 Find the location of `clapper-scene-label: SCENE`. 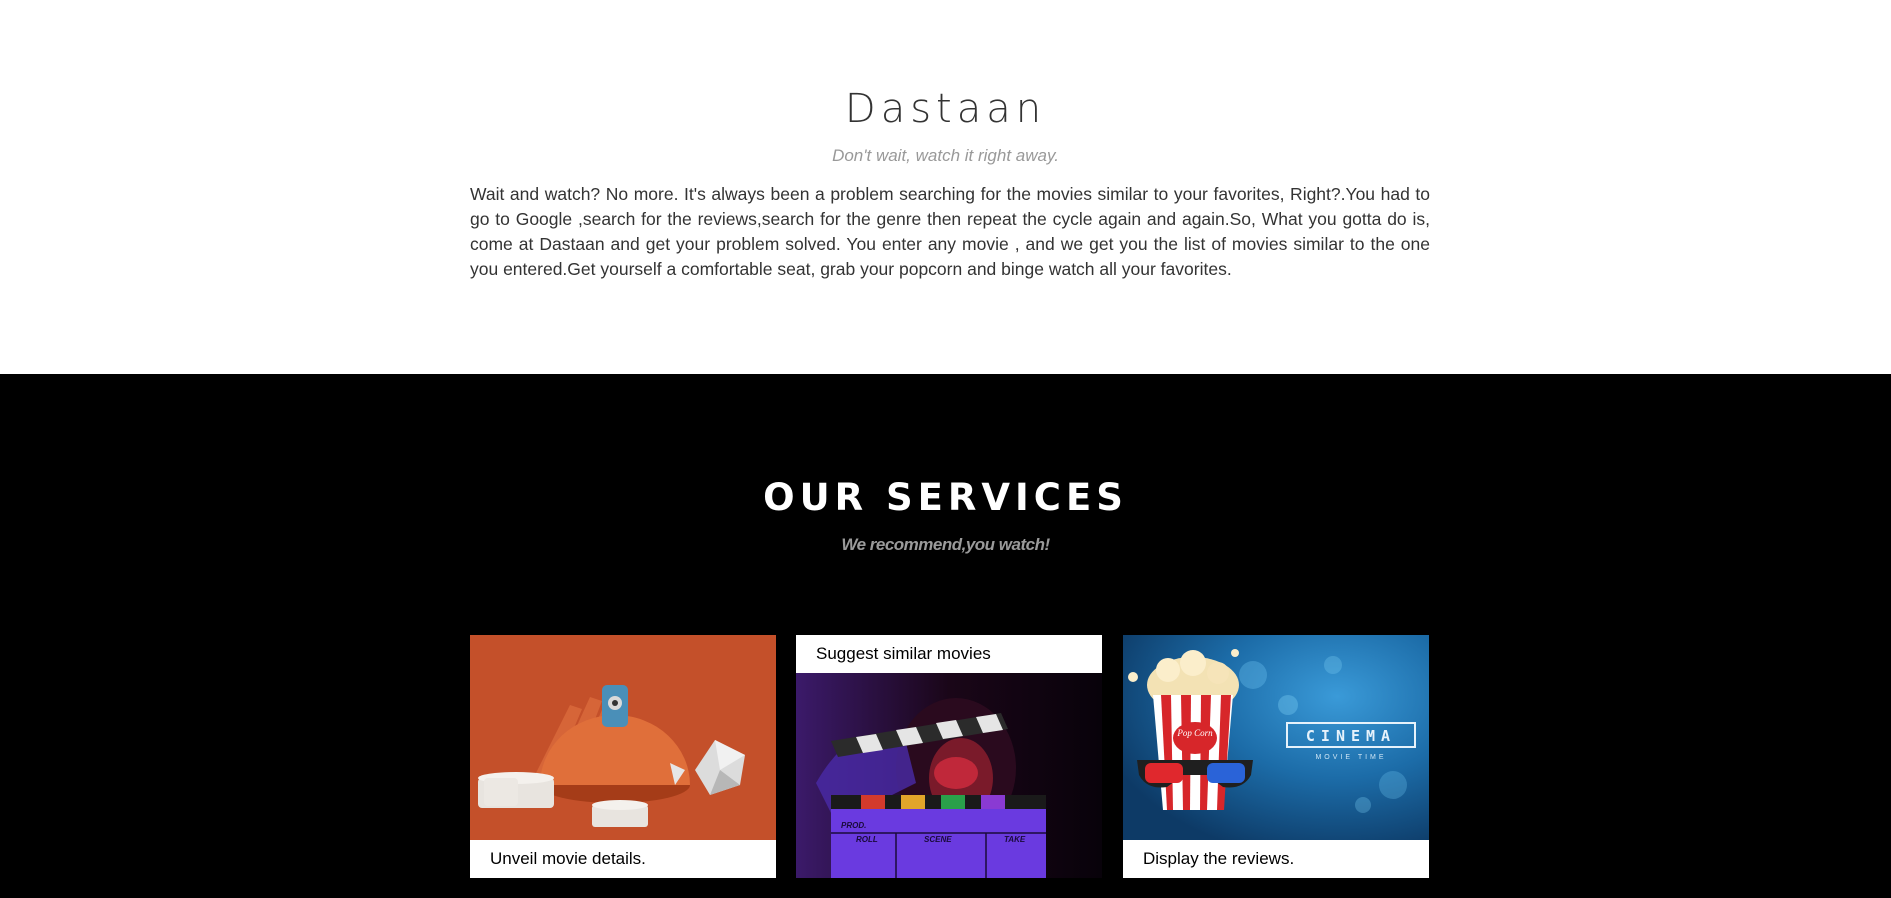

clapper-scene-label: SCENE is located at coordinates (938, 839).